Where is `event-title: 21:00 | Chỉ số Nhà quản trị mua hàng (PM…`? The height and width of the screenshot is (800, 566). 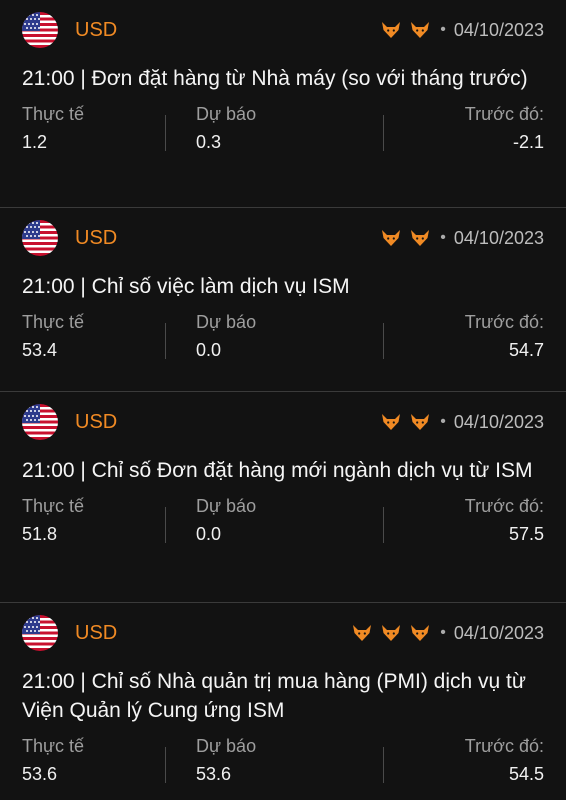
event-title: 21:00 | Chỉ số Nhà quản trị mua hàng (PM… is located at coordinates (274, 696).